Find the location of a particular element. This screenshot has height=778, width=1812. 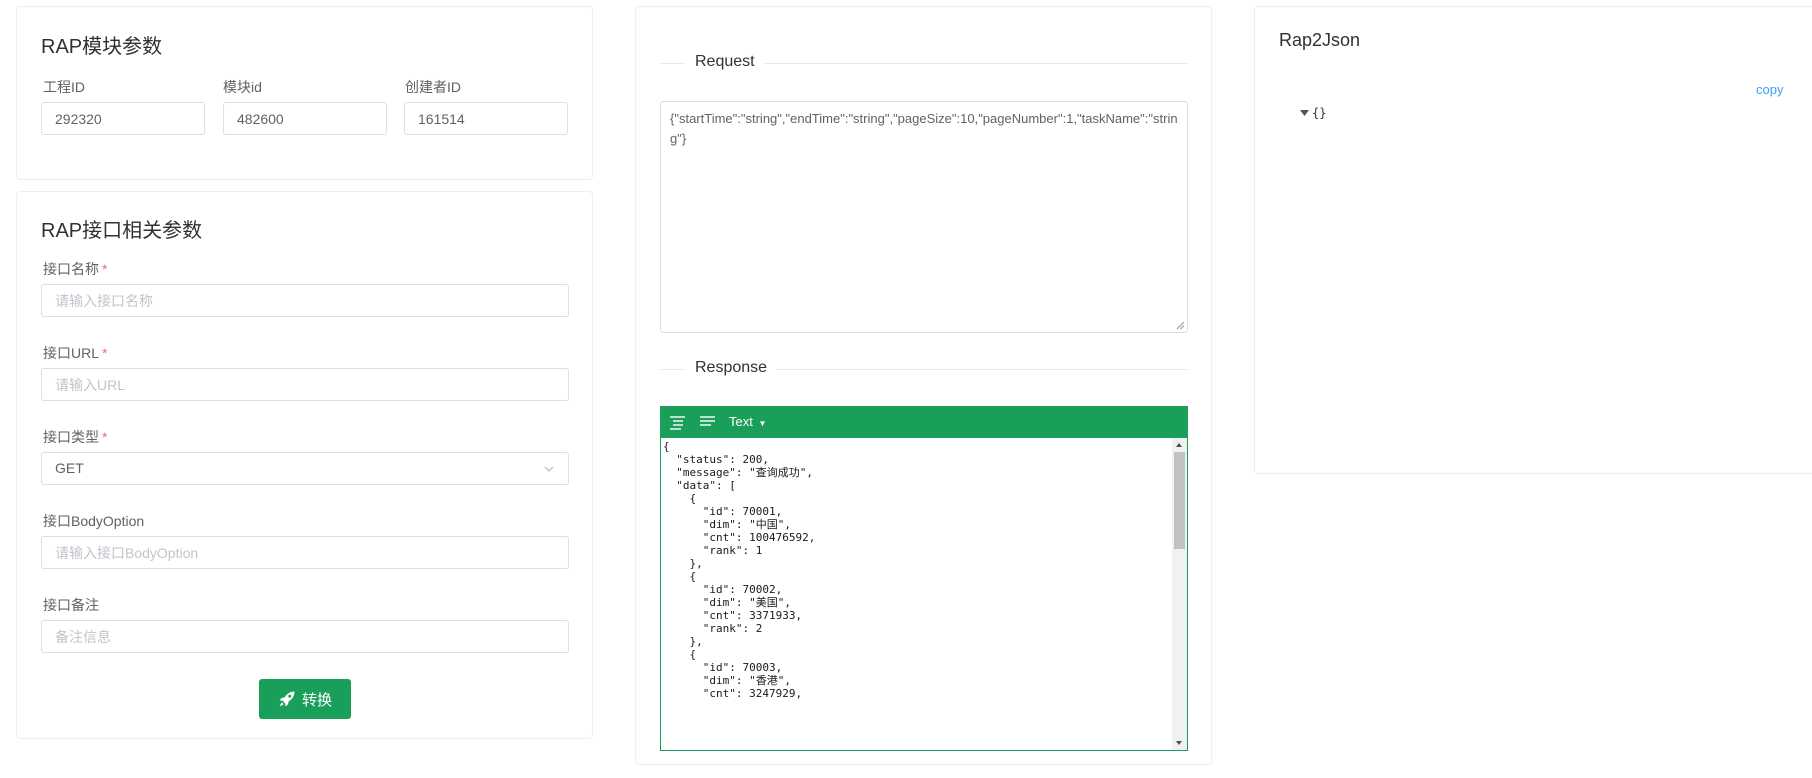

creator-id-label: 创建者ID is located at coordinates (433, 87).